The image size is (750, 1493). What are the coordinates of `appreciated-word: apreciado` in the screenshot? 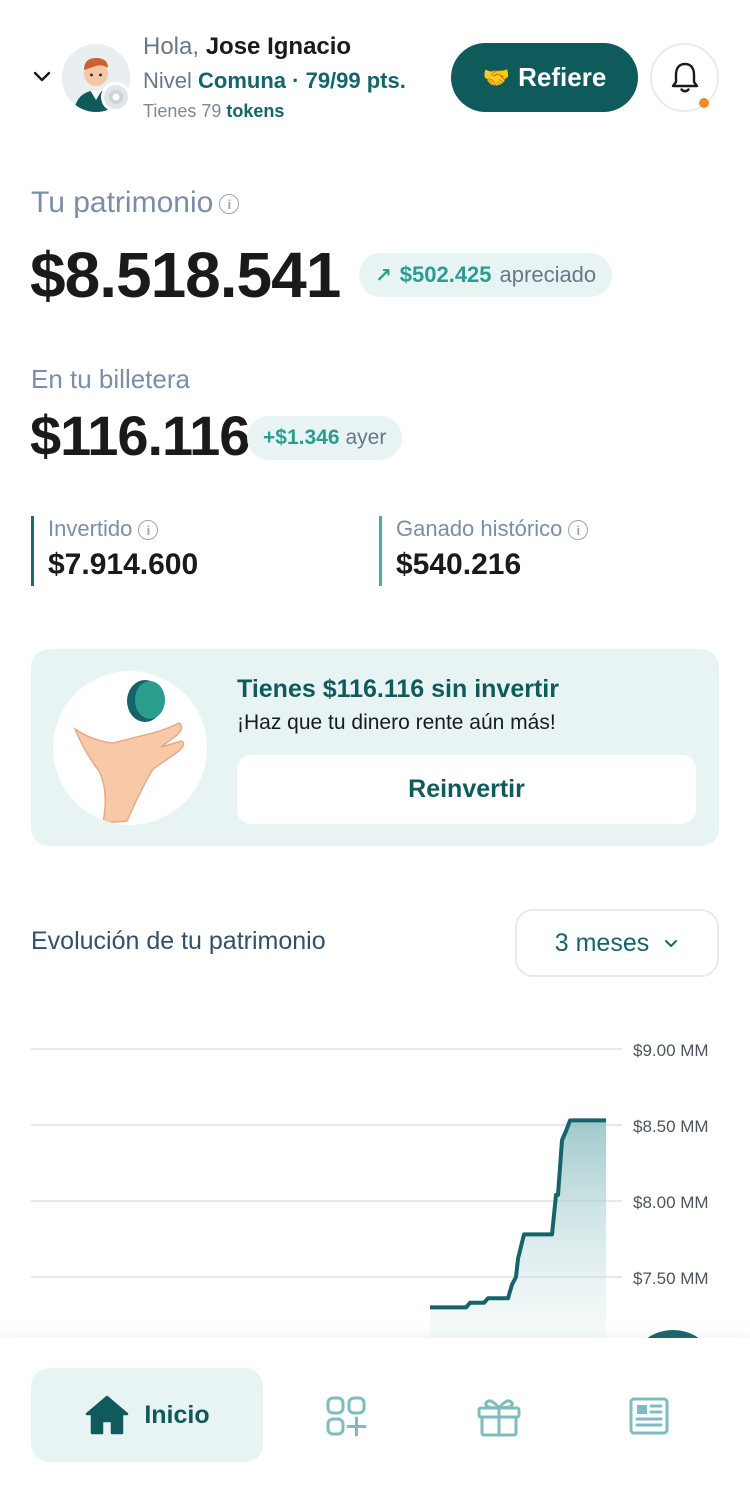 It's located at (548, 274).